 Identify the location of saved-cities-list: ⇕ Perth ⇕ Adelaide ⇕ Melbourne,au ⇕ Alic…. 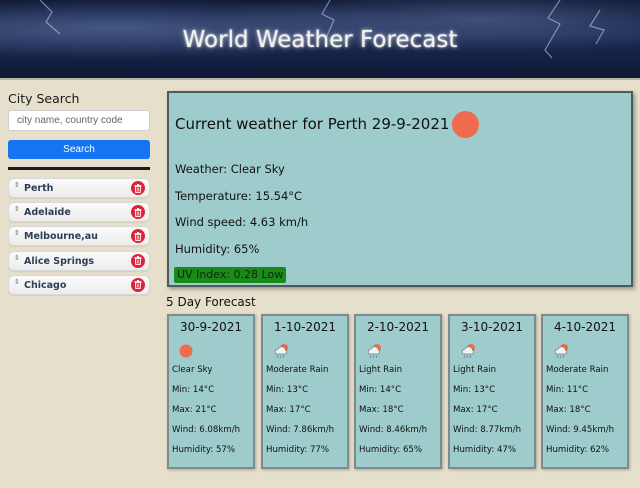
(79, 238).